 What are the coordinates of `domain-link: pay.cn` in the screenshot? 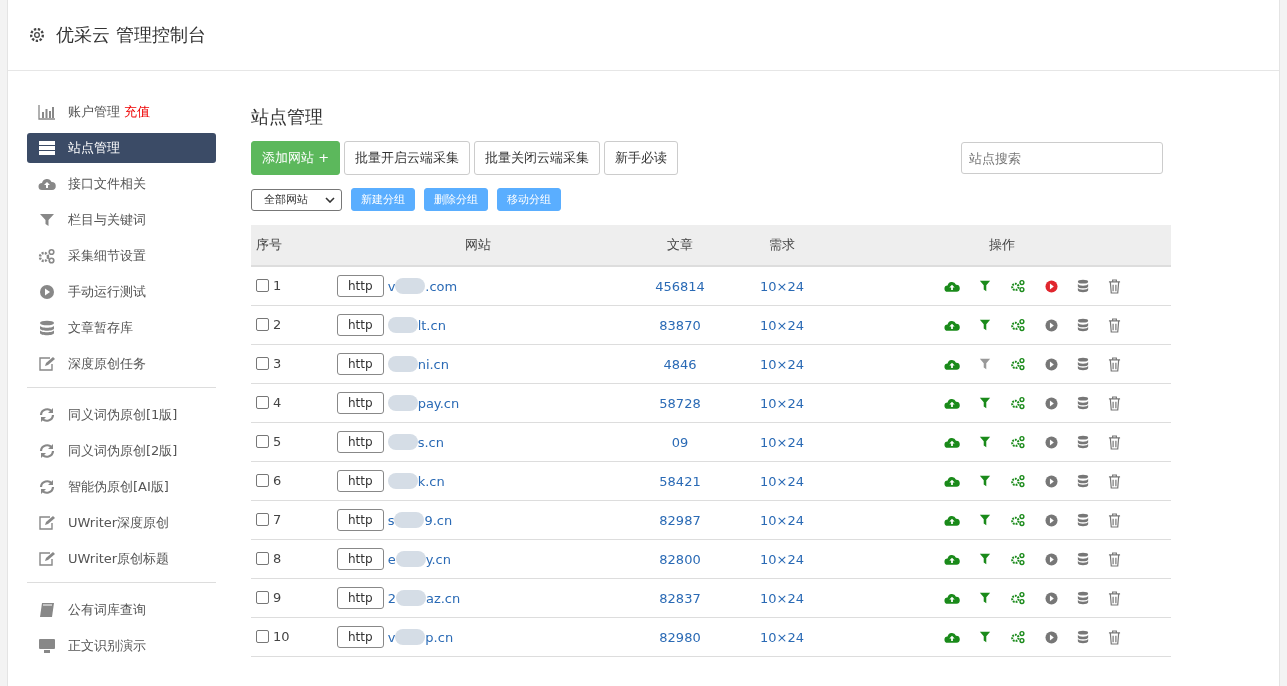 It's located at (438, 403).